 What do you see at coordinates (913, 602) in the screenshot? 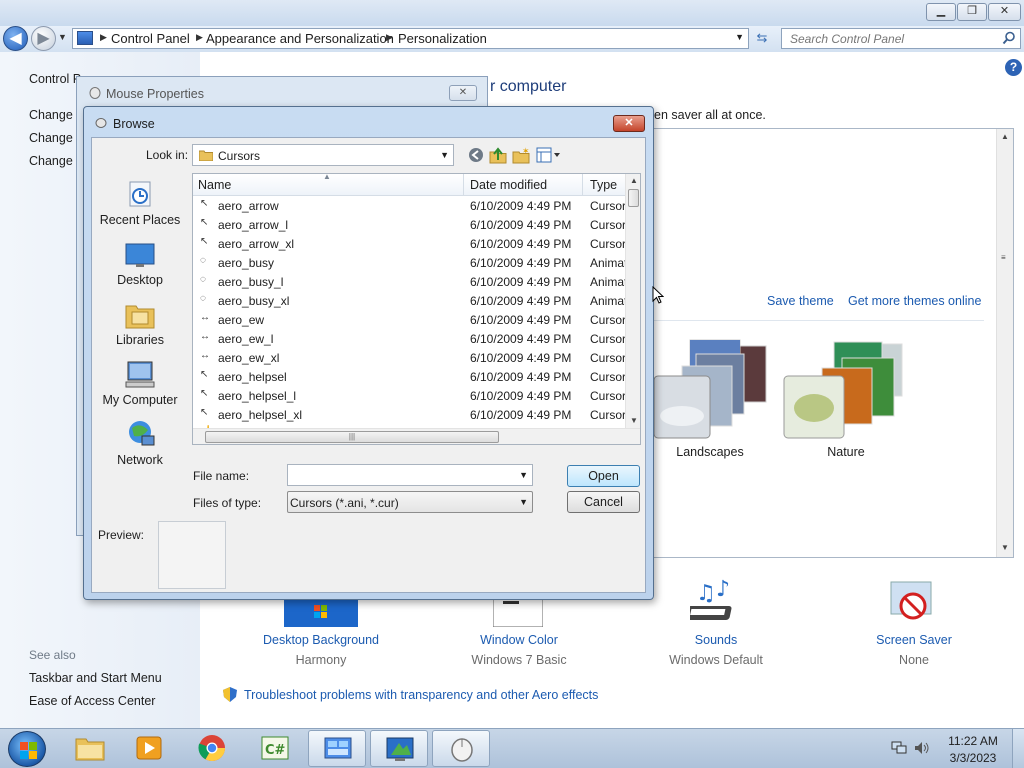
I see `screen-saver-icon` at bounding box center [913, 602].